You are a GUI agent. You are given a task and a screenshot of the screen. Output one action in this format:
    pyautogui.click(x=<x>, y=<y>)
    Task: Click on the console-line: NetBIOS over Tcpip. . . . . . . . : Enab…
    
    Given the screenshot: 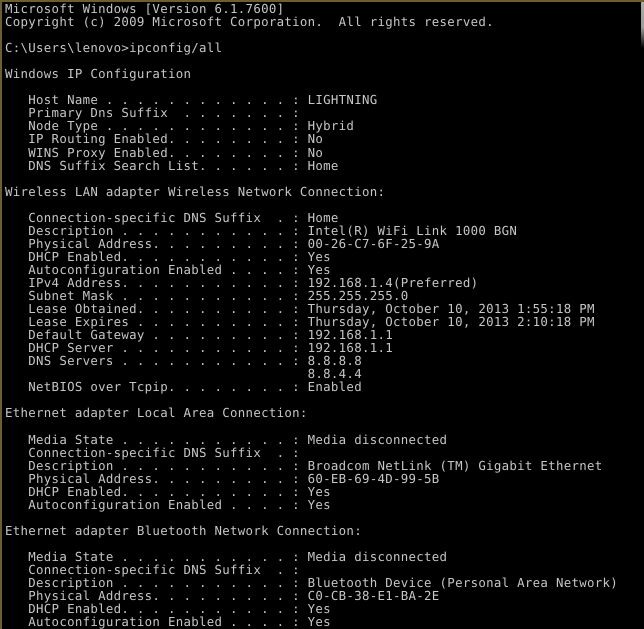 What is the action you would take?
    pyautogui.click(x=183, y=387)
    